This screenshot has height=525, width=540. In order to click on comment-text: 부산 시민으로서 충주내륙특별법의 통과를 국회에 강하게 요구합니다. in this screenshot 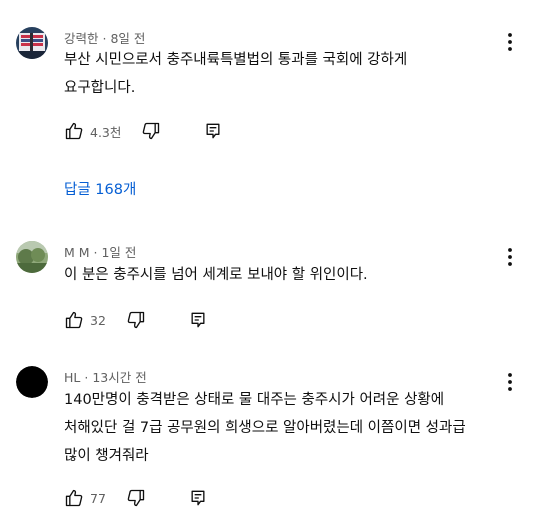, I will do `click(284, 74)`.